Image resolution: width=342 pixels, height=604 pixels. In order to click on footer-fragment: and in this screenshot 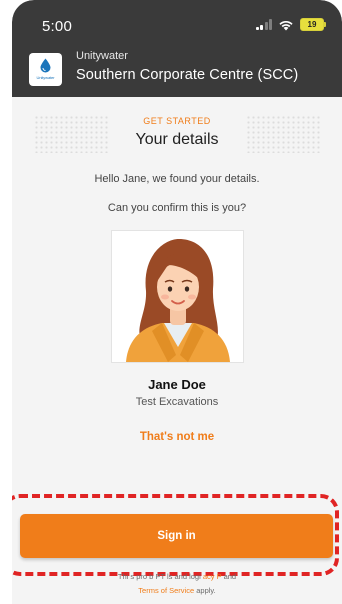, I will do `click(230, 576)`.